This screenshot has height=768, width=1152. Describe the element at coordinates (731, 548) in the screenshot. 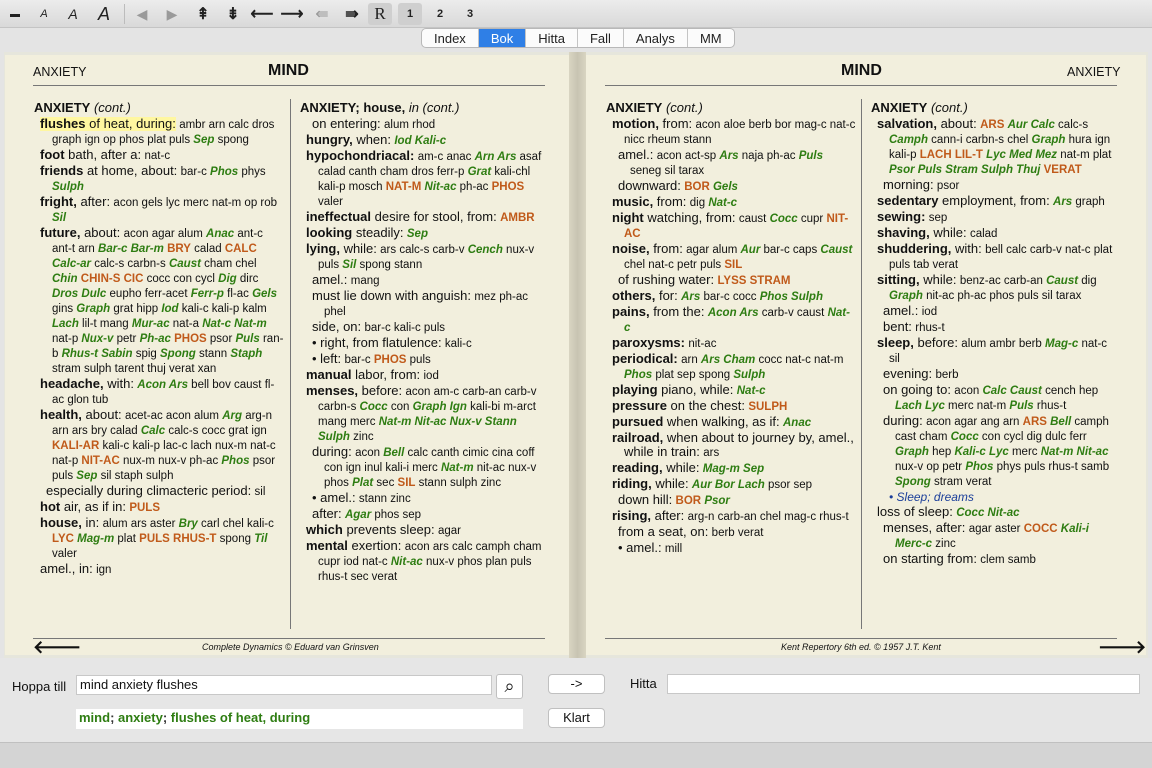

I see `rubric-entry: • amel.: mill` at that location.